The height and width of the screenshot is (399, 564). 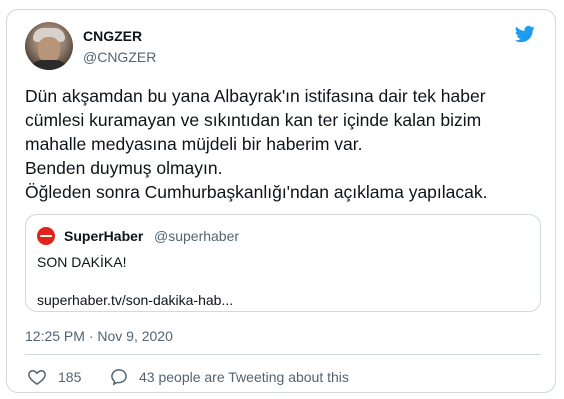 I want to click on author-handle: @CNGZER, so click(x=119, y=57).